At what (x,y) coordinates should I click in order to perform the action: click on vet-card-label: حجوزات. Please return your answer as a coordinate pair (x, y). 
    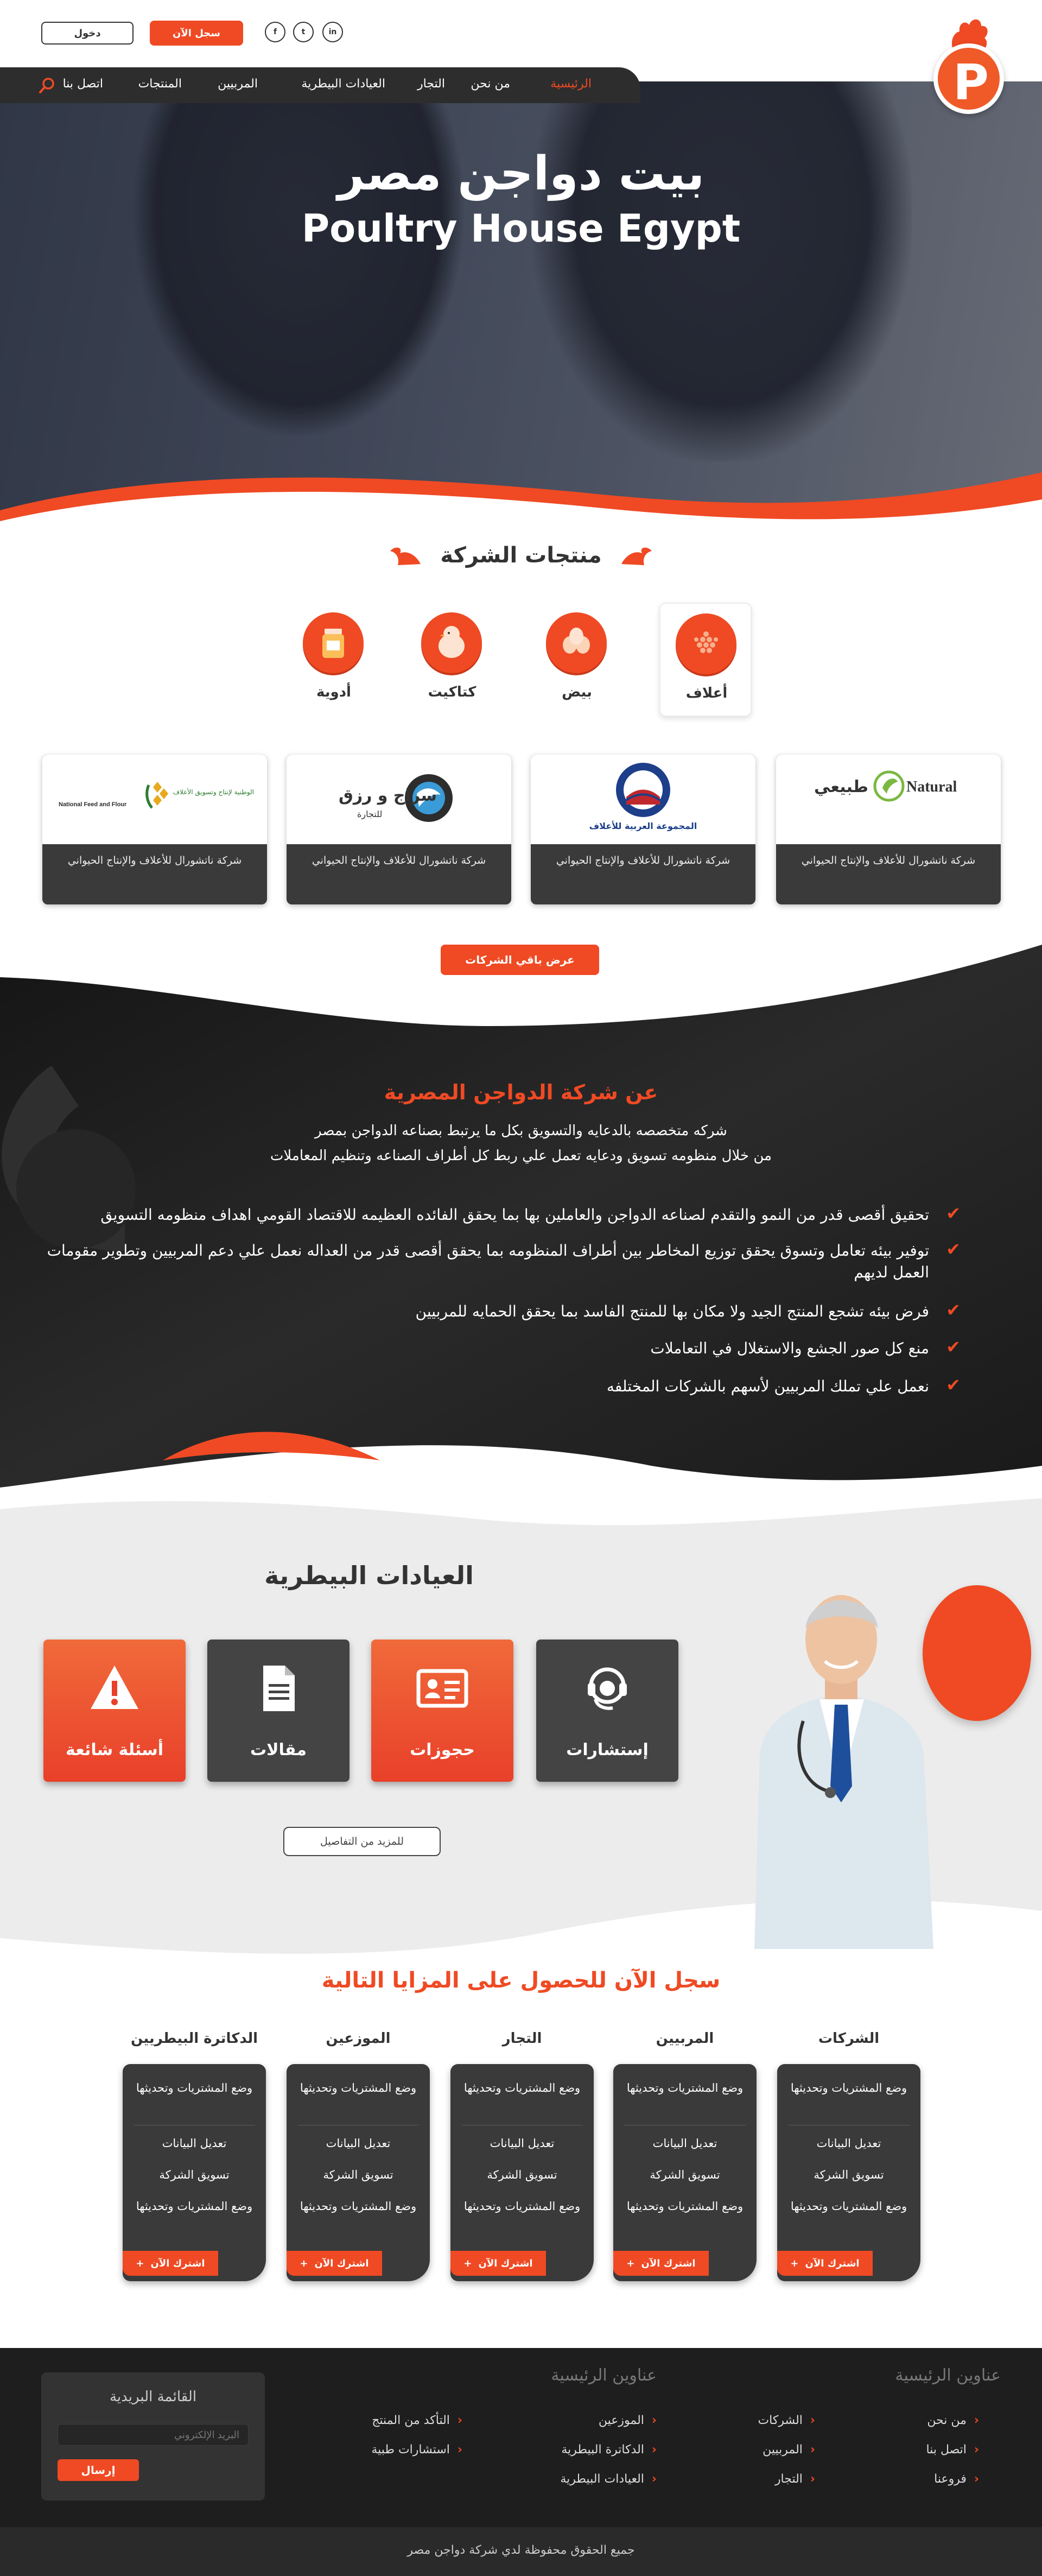
    Looking at the image, I should click on (443, 1749).